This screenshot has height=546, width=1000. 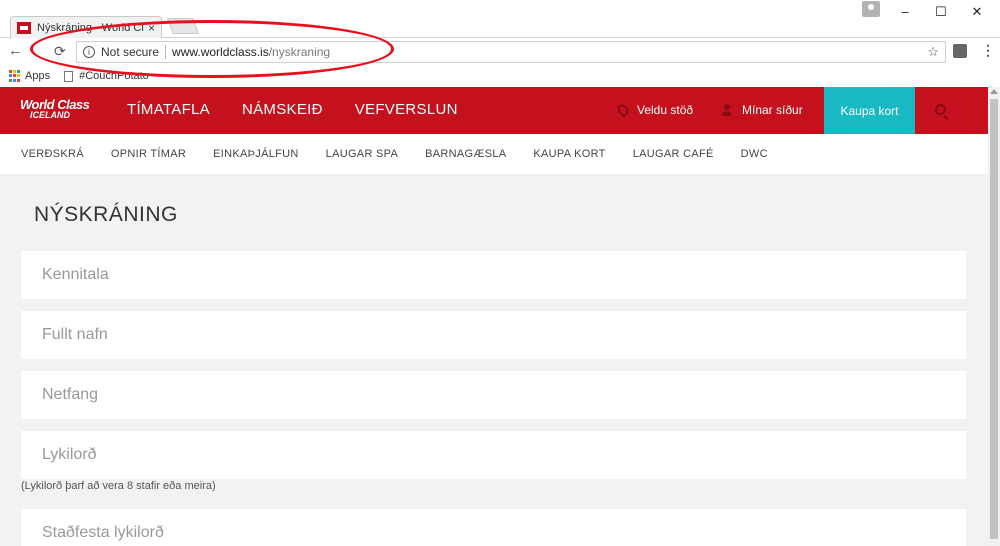 What do you see at coordinates (256, 154) in the screenshot?
I see `sub-nav-einkathjalfun: EINKAÞJÁLFUN` at bounding box center [256, 154].